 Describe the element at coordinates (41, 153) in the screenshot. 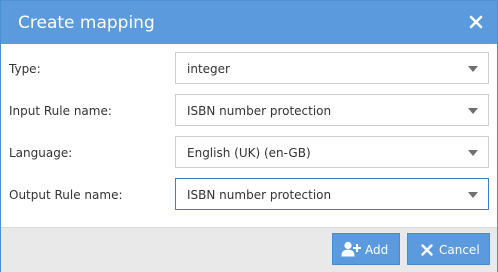

I see `language-label: Language:` at that location.